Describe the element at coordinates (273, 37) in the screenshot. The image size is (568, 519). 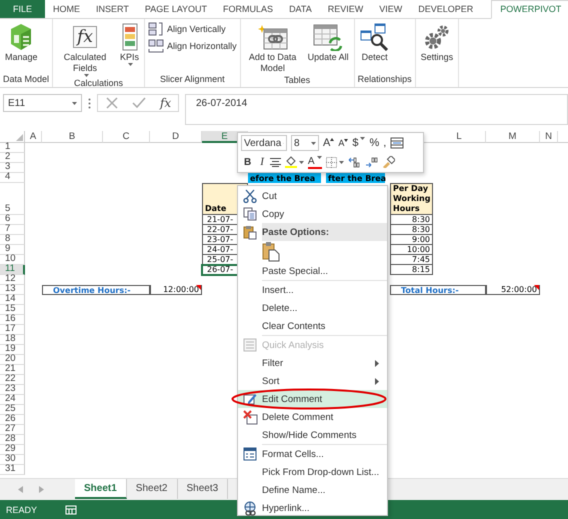
I see `table-link-icon` at that location.